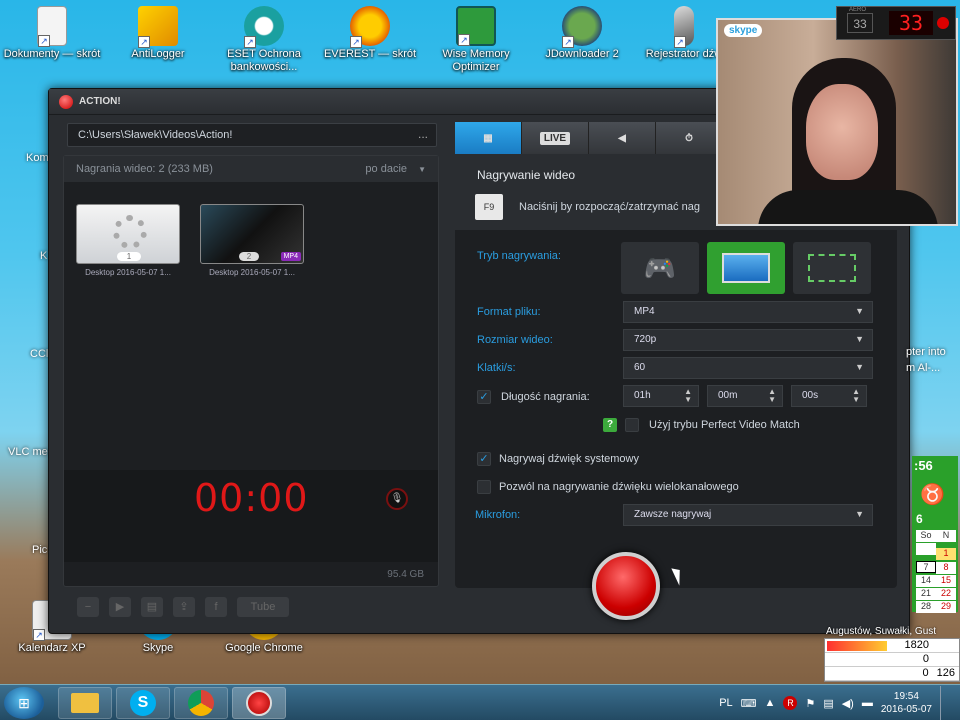 The height and width of the screenshot is (720, 960). Describe the element at coordinates (848, 703) in the screenshot. I see `volume-icon: ◀)` at that location.